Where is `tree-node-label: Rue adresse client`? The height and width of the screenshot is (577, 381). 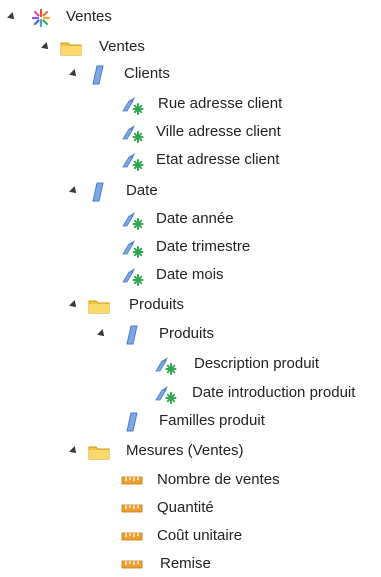 tree-node-label: Rue adresse client is located at coordinates (220, 103).